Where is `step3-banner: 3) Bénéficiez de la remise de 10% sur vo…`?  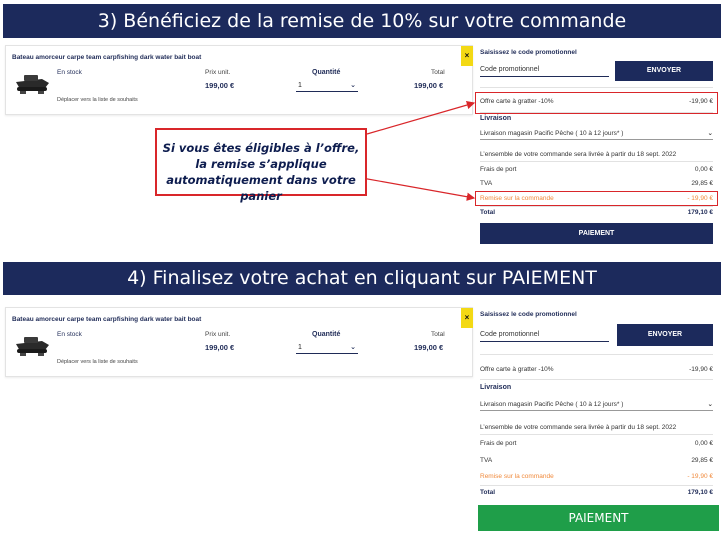
step3-banner: 3) Bénéficiez de la remise de 10% sur vo… is located at coordinates (362, 21).